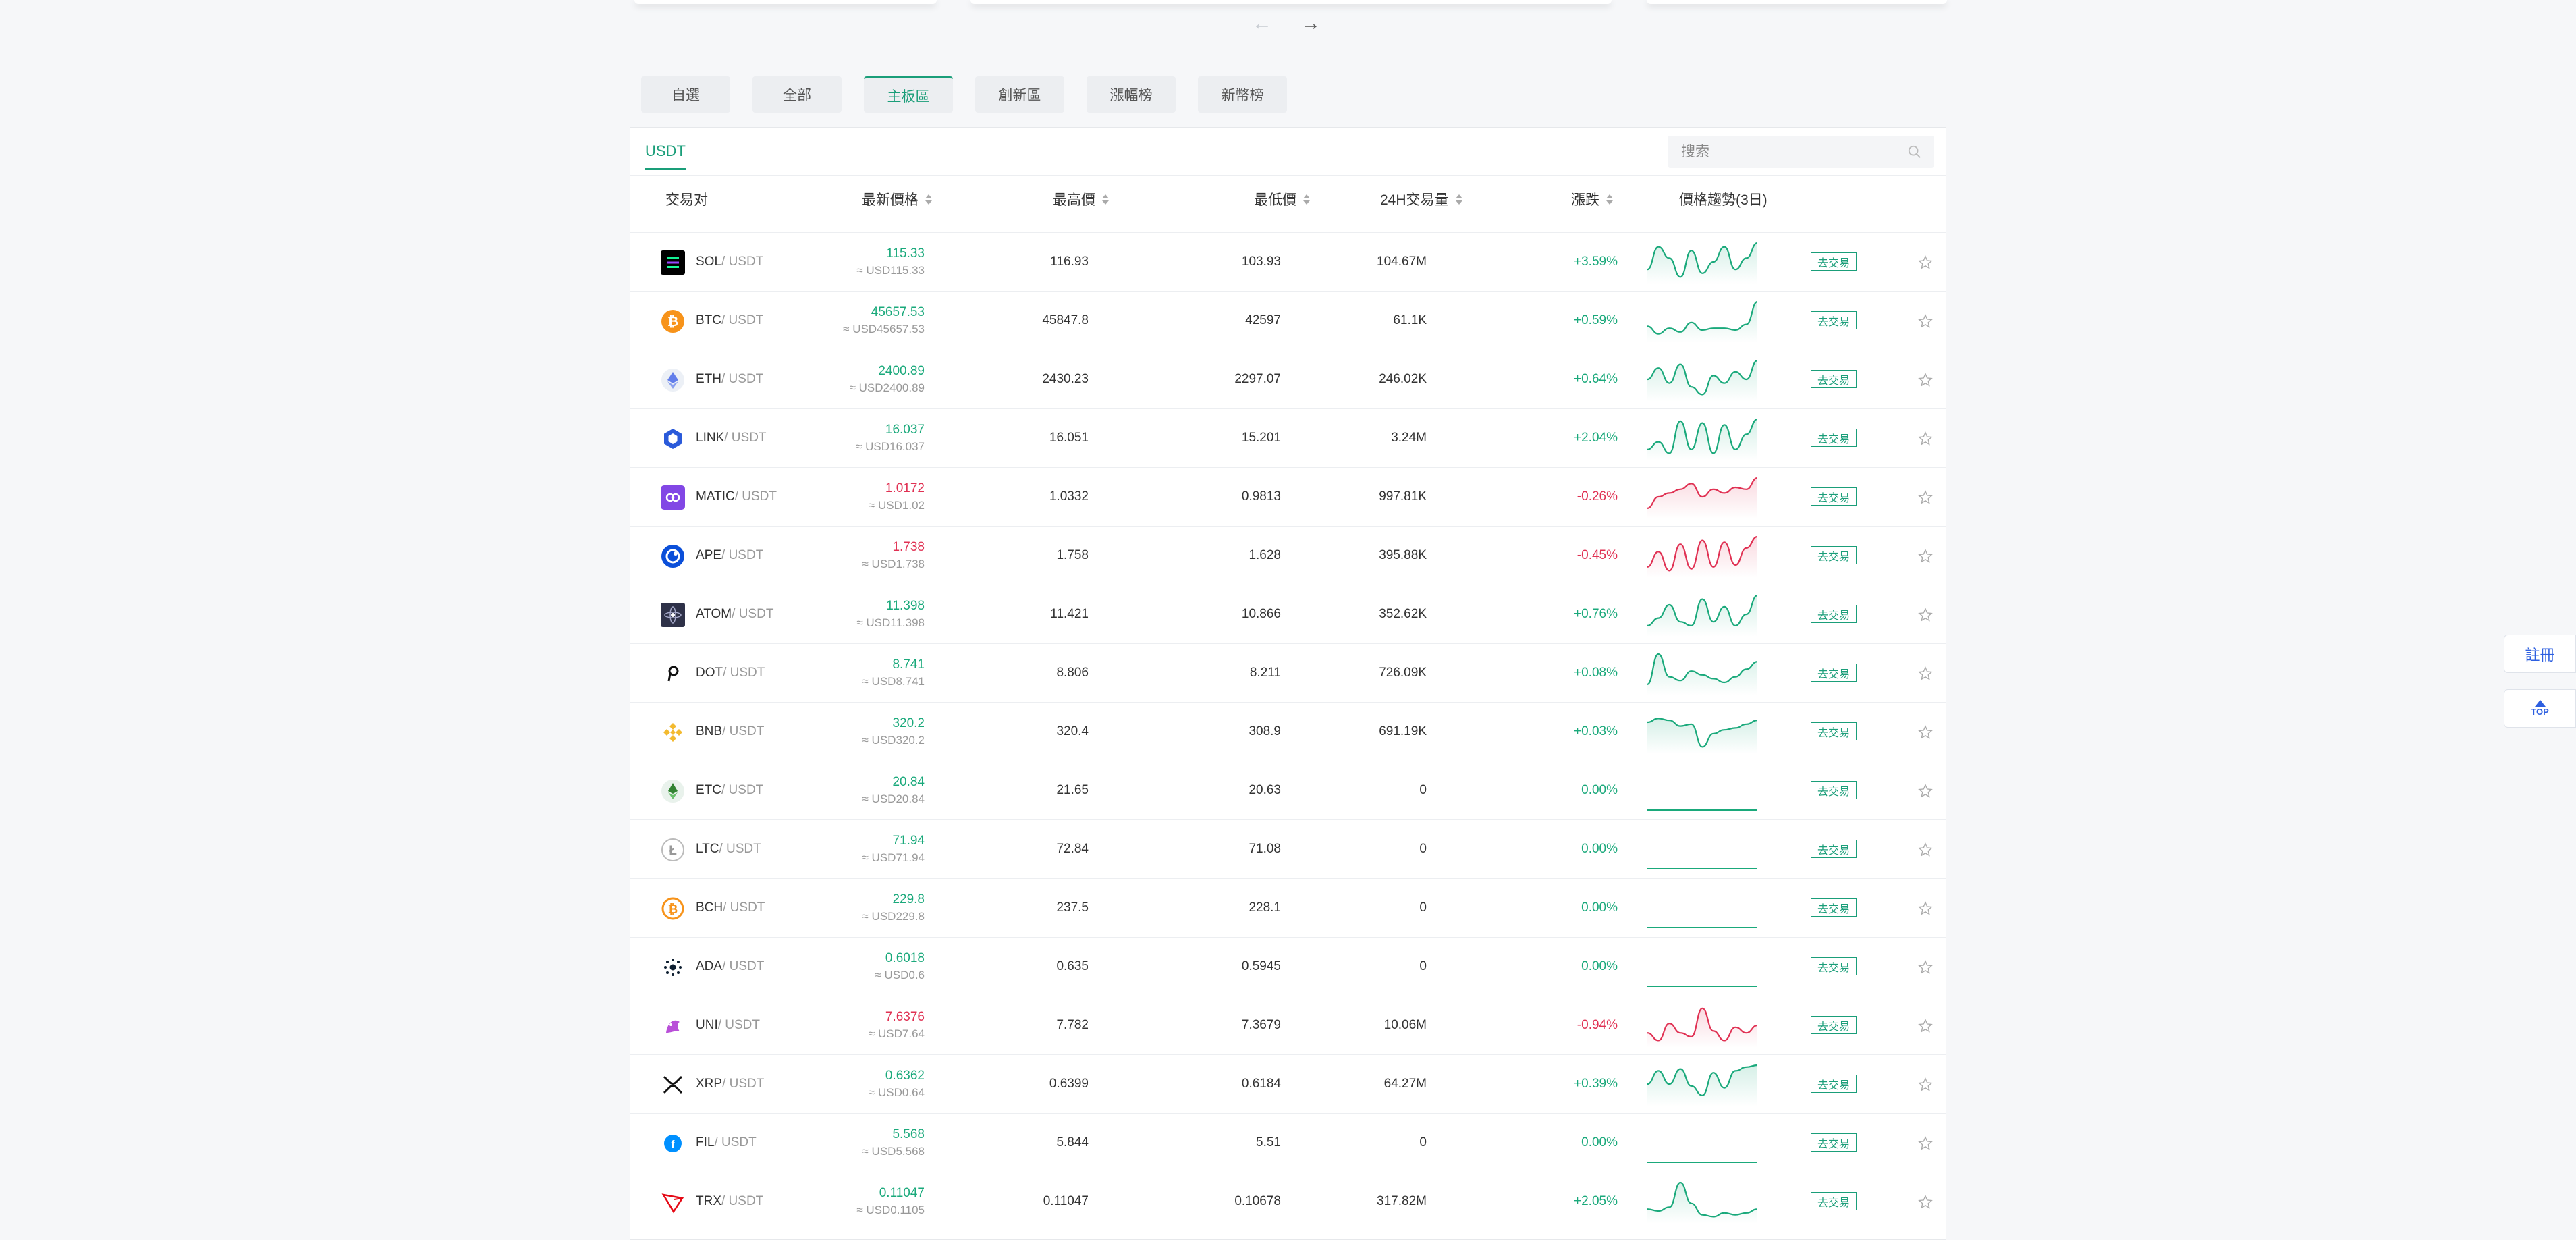  Describe the element at coordinates (1597, 1025) in the screenshot. I see `change-value: -0.94%` at that location.